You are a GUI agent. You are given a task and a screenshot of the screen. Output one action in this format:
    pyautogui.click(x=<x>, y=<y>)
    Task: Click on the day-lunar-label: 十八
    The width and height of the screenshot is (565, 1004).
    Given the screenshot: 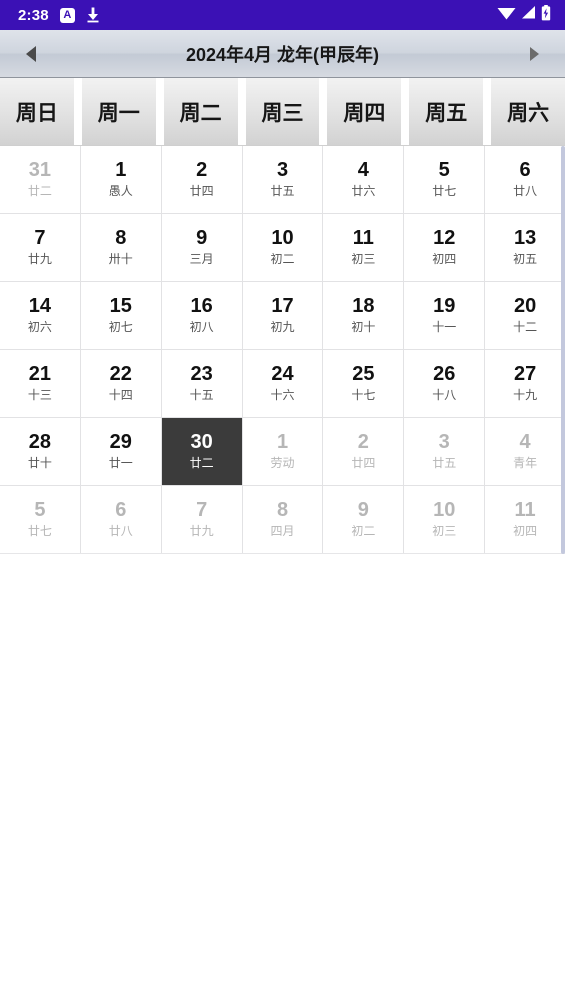 What is the action you would take?
    pyautogui.click(x=444, y=395)
    